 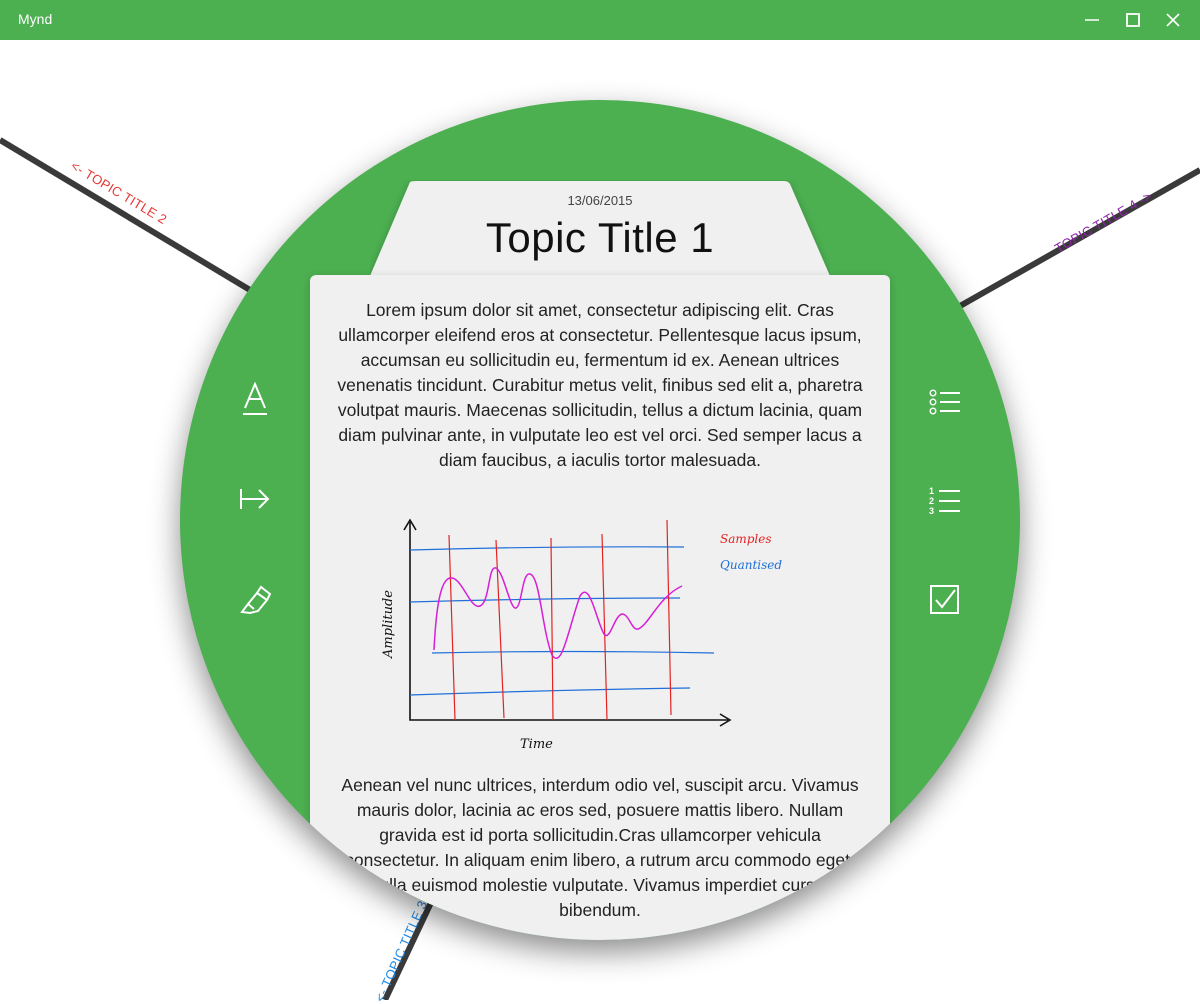 What do you see at coordinates (536, 744) in the screenshot?
I see `sketch-x-label: Time` at bounding box center [536, 744].